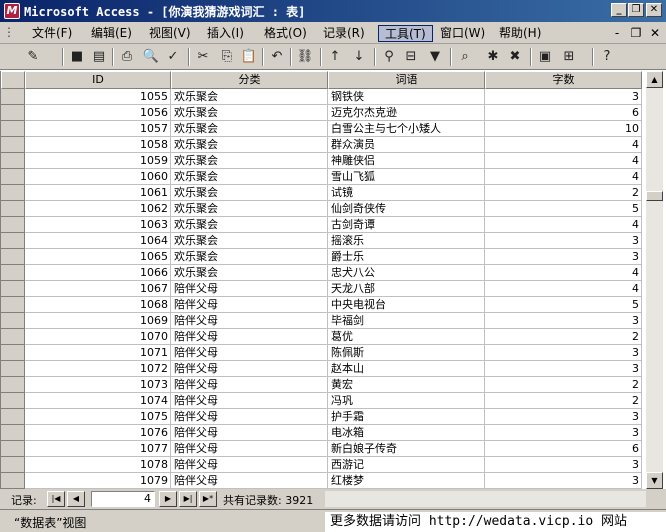 The image size is (666, 532). I want to click on table-row: 1058 欢乐聚会 群众演员 4, so click(323, 145).